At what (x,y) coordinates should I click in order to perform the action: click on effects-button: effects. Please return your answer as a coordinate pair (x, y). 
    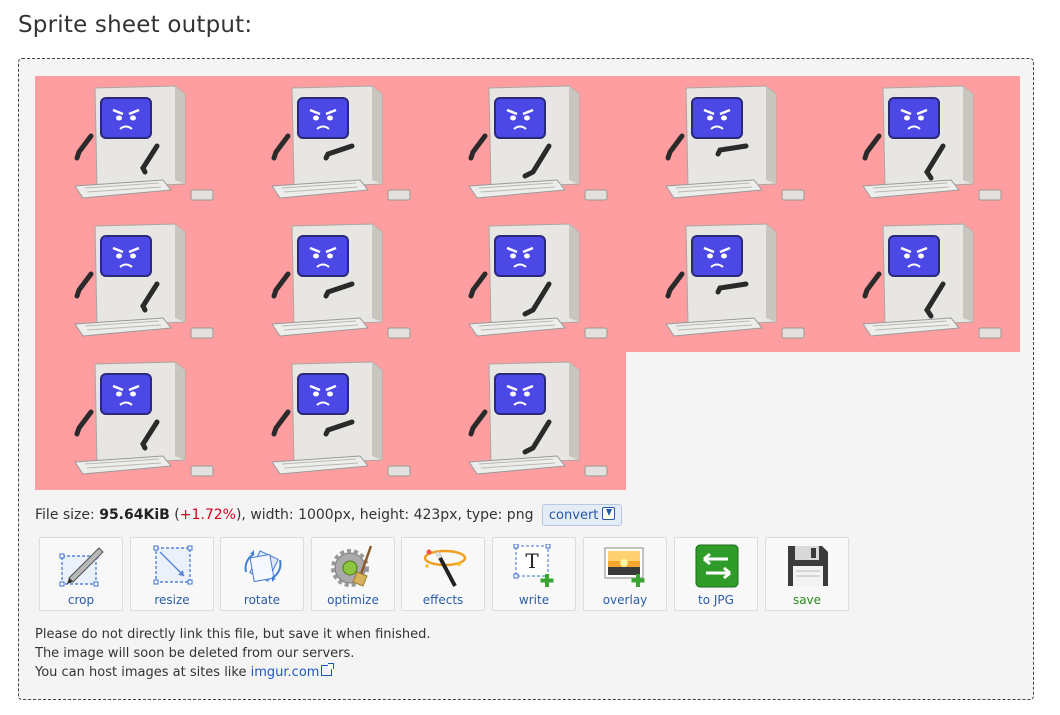
    Looking at the image, I should click on (443, 574).